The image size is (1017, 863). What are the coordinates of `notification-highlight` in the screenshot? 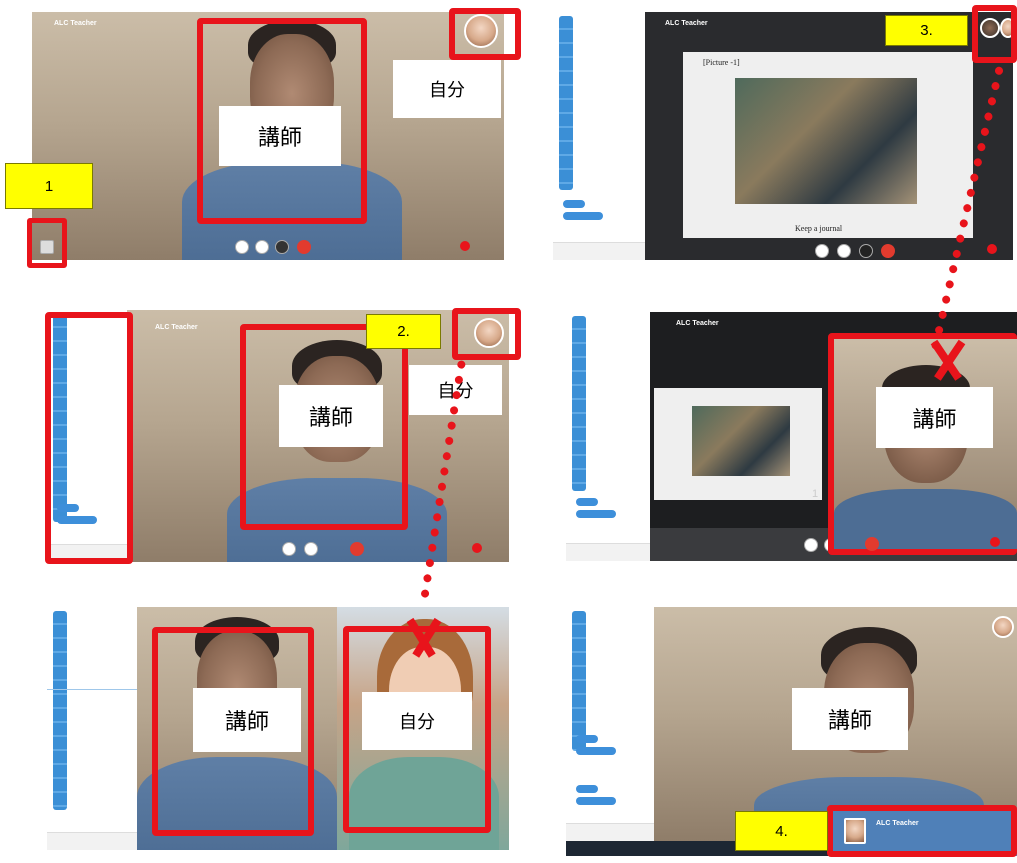 It's located at (922, 831).